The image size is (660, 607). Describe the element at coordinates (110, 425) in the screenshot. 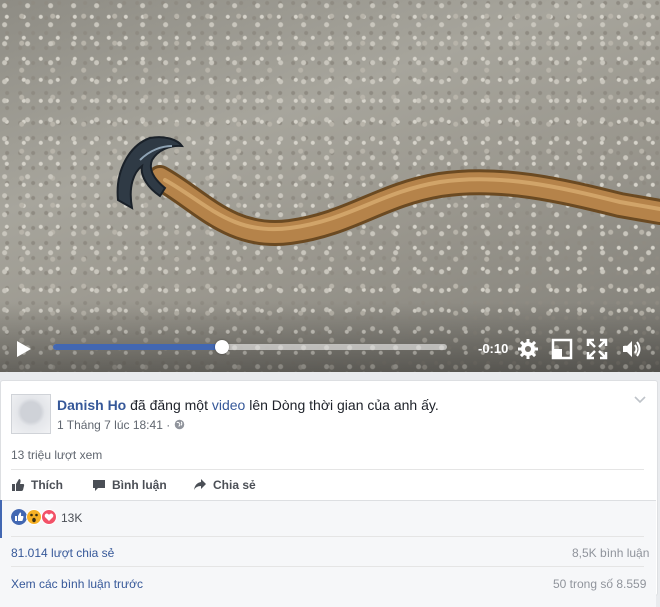

I see `post-timestamp: 1 Tháng 7 lúc 18:41` at that location.